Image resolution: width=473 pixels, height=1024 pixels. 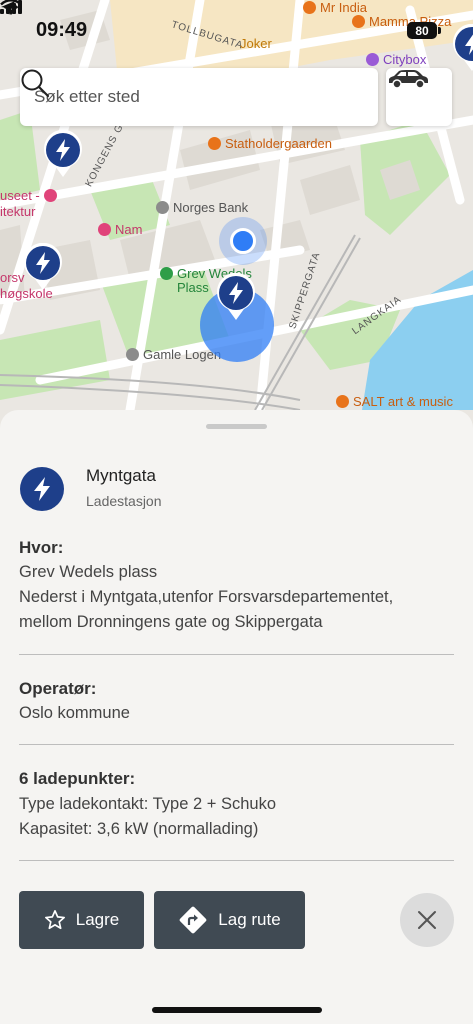 I want to click on lightning-icon, so click(x=42, y=489).